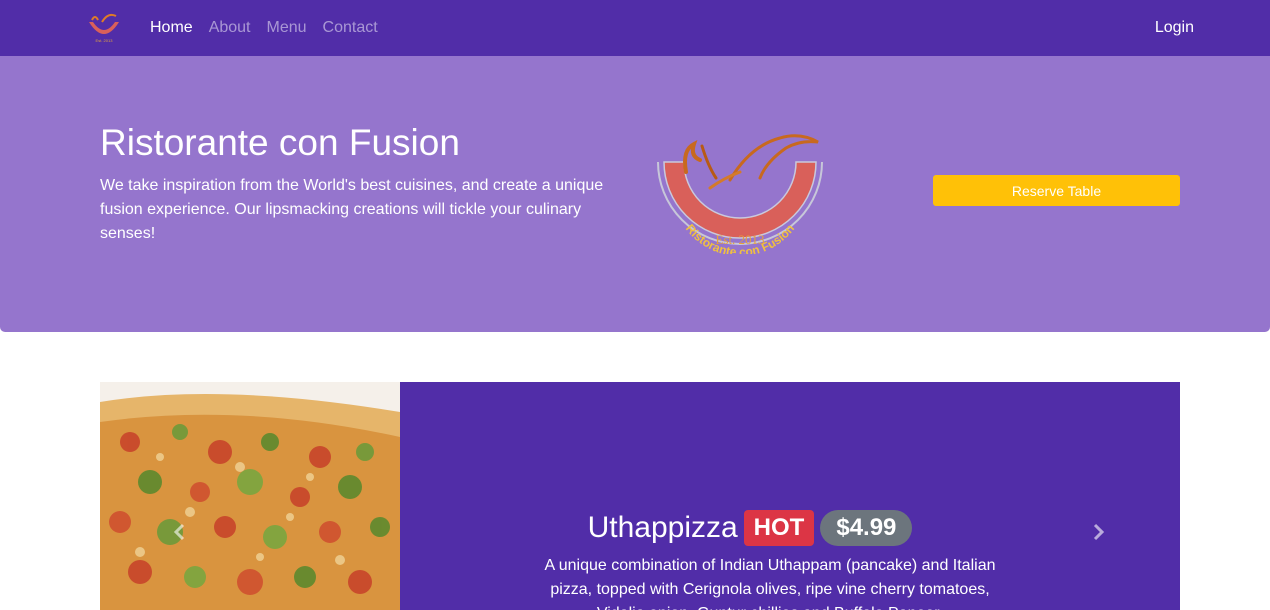 This screenshot has height=610, width=1270. I want to click on chevron-left-icon, so click(180, 532).